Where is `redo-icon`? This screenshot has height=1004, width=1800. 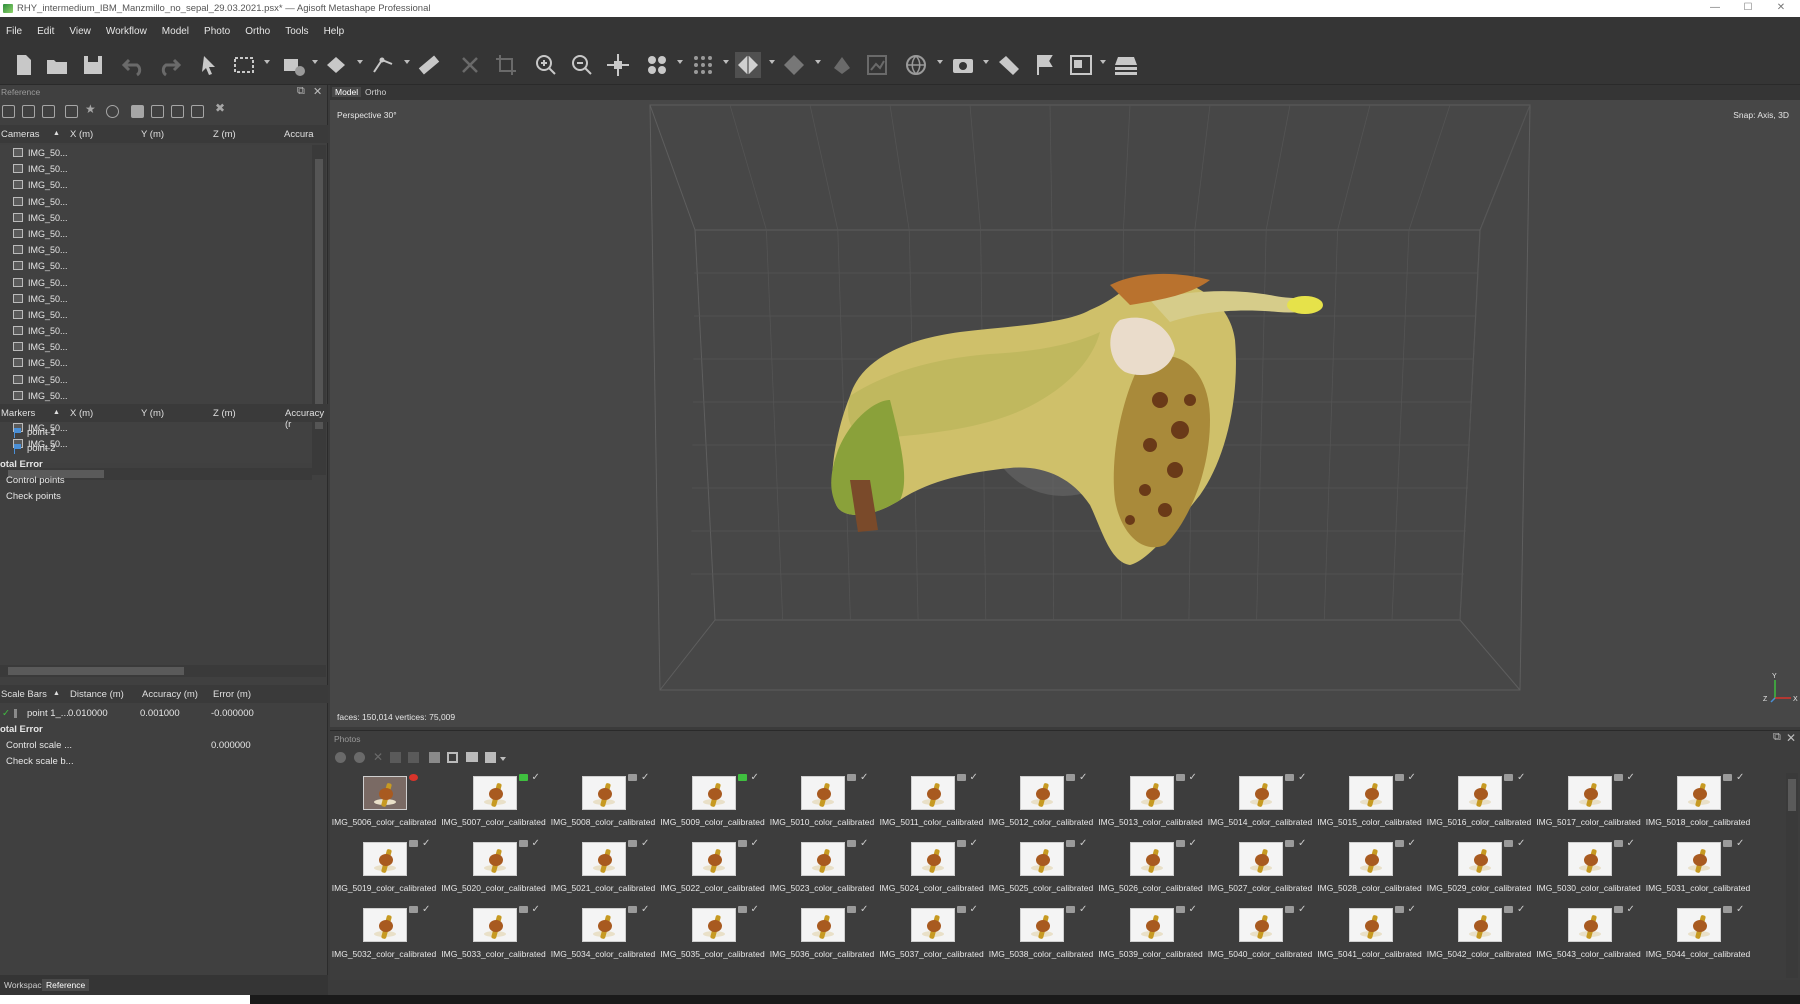
redo-icon is located at coordinates (169, 65).